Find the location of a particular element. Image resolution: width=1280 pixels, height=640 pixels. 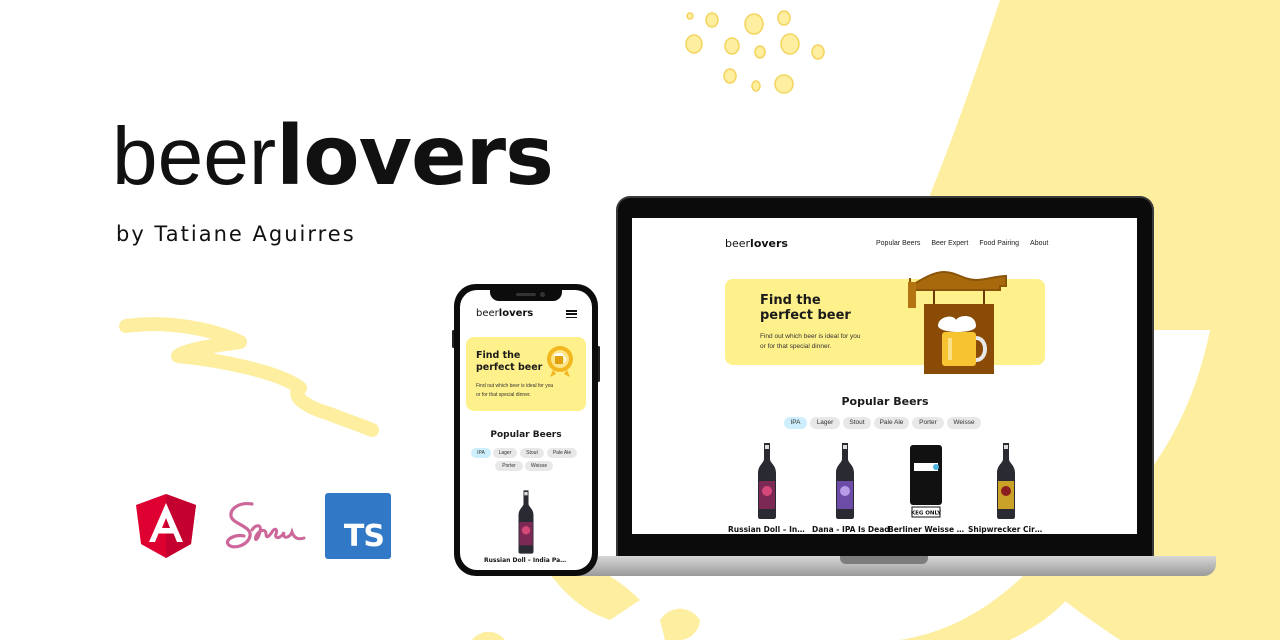

phone-filter-chip-weisse: Weisse is located at coordinates (539, 466).